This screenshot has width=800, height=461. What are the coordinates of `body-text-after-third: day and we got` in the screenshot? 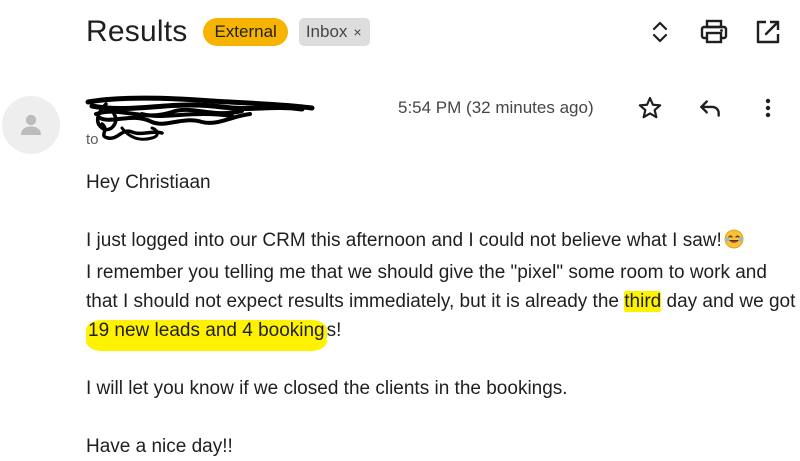 It's located at (728, 301).